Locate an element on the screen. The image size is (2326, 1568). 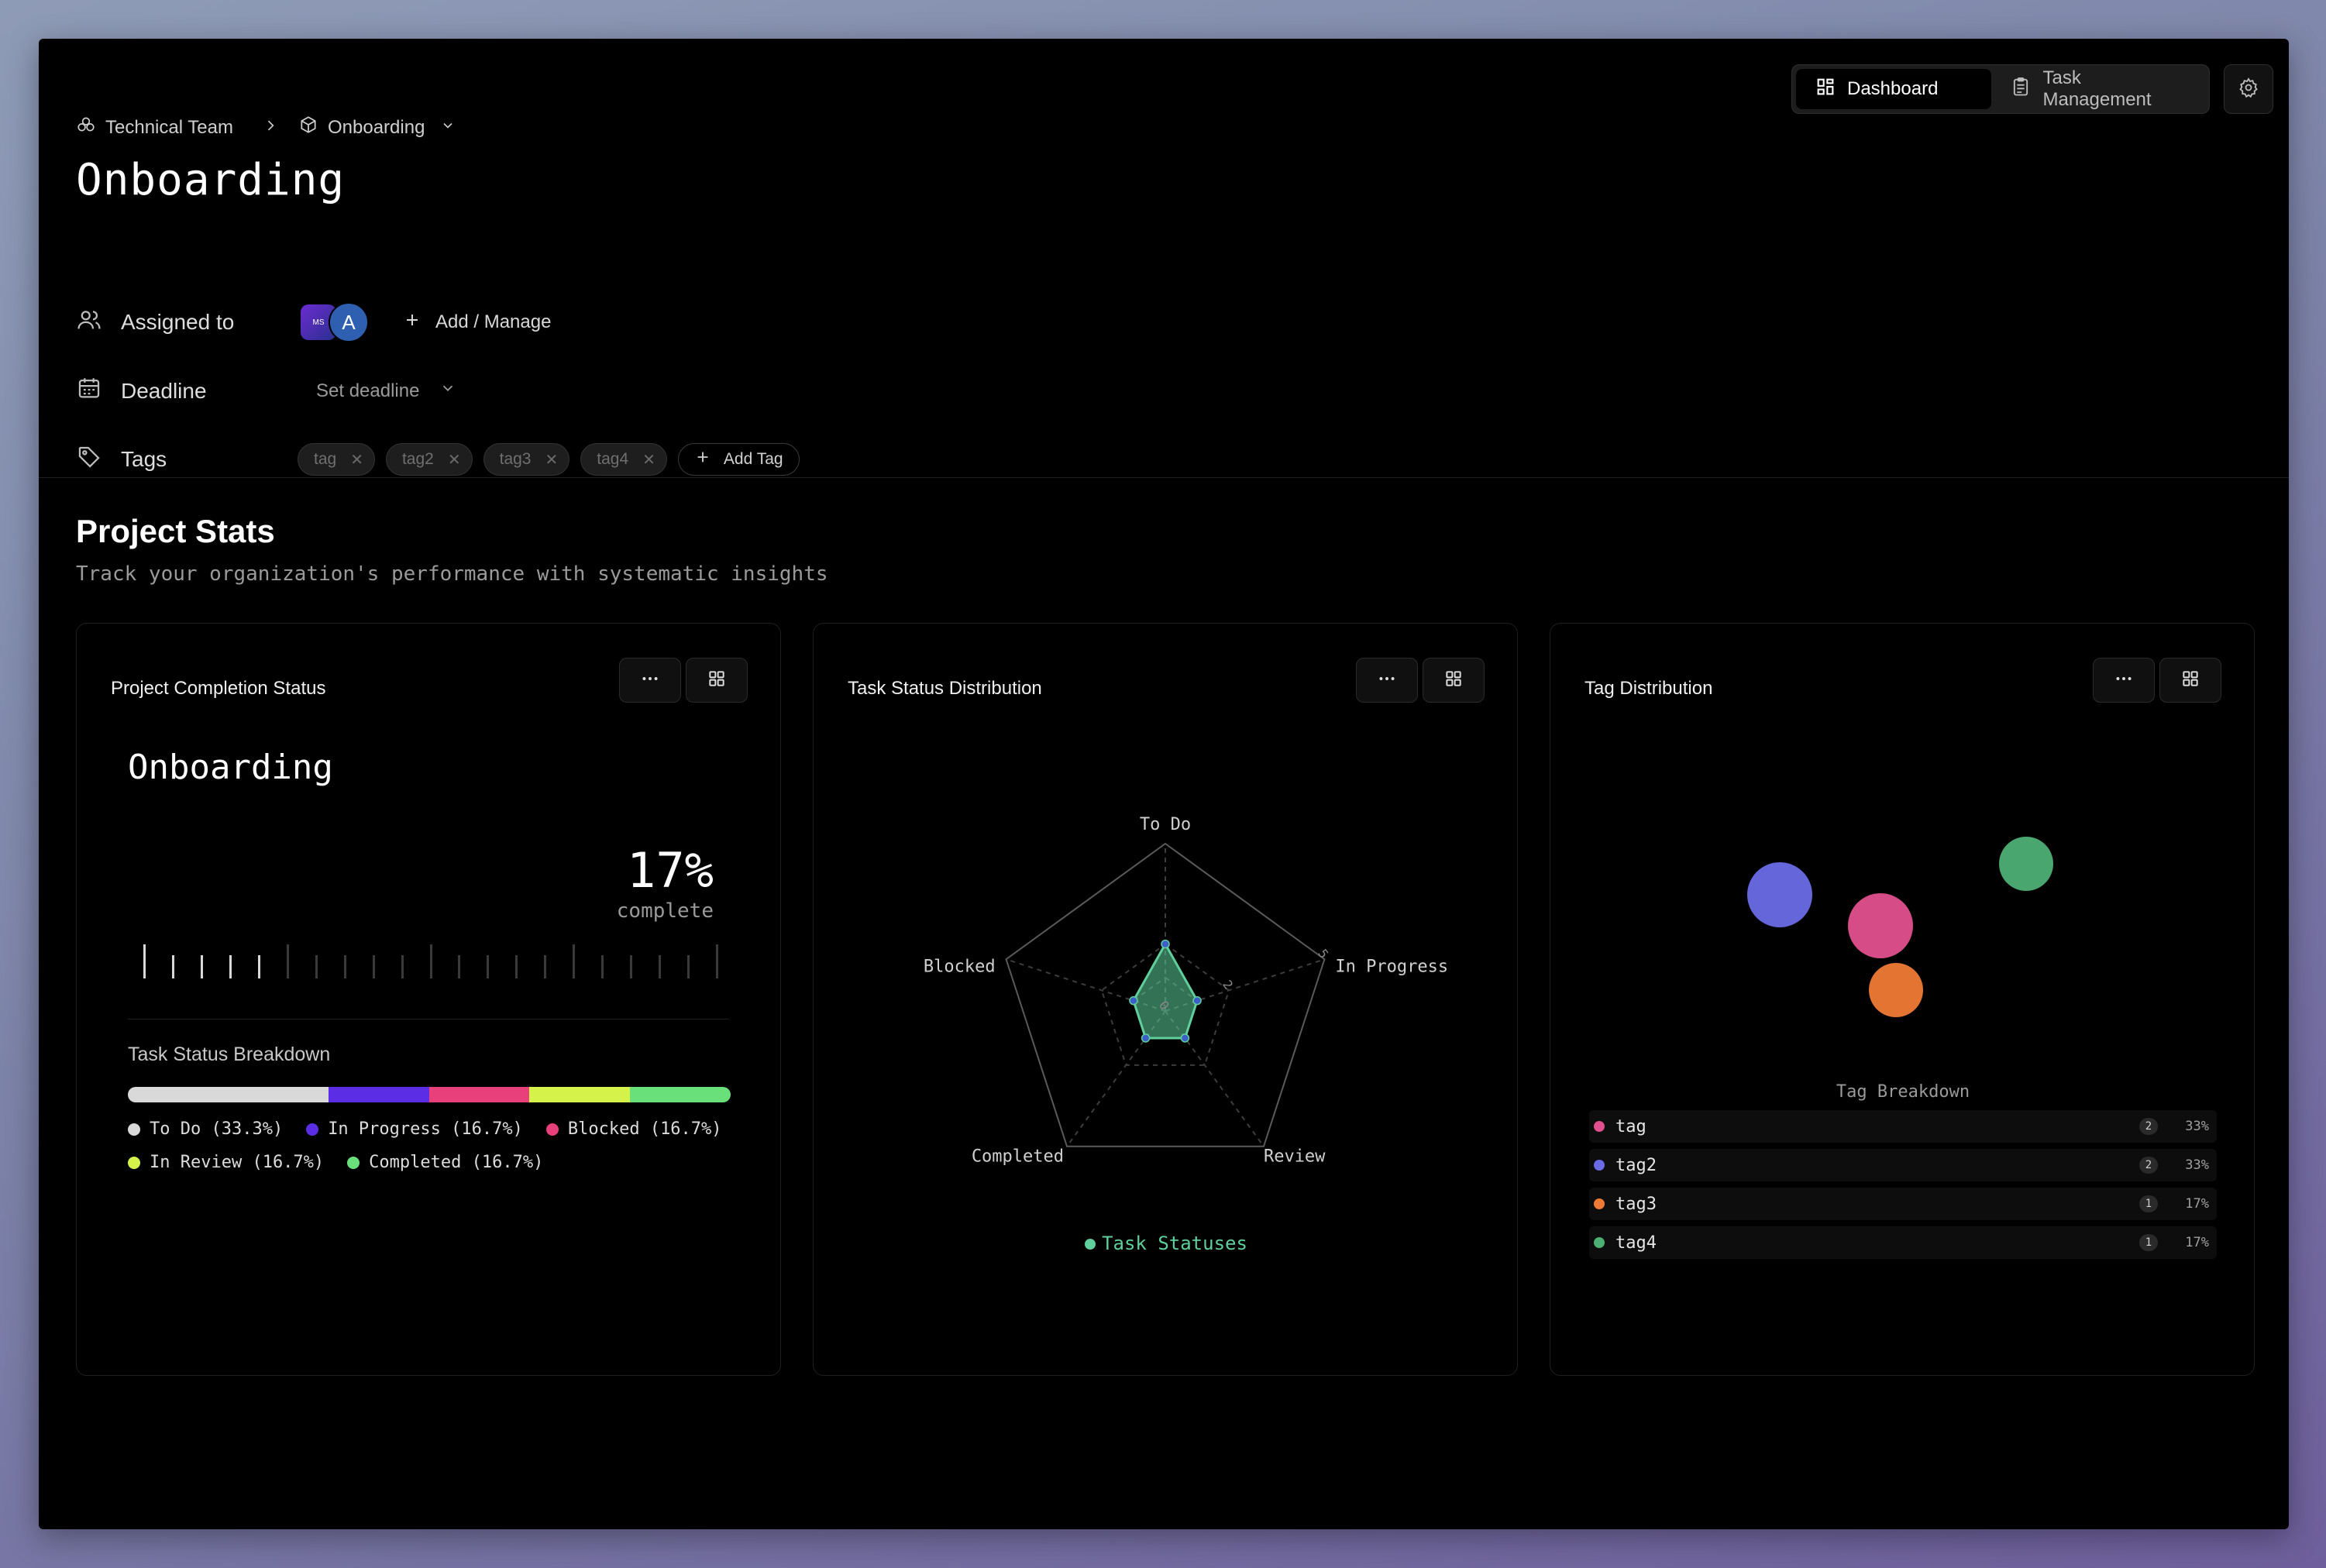
tag-name: tag is located at coordinates (1631, 1126).